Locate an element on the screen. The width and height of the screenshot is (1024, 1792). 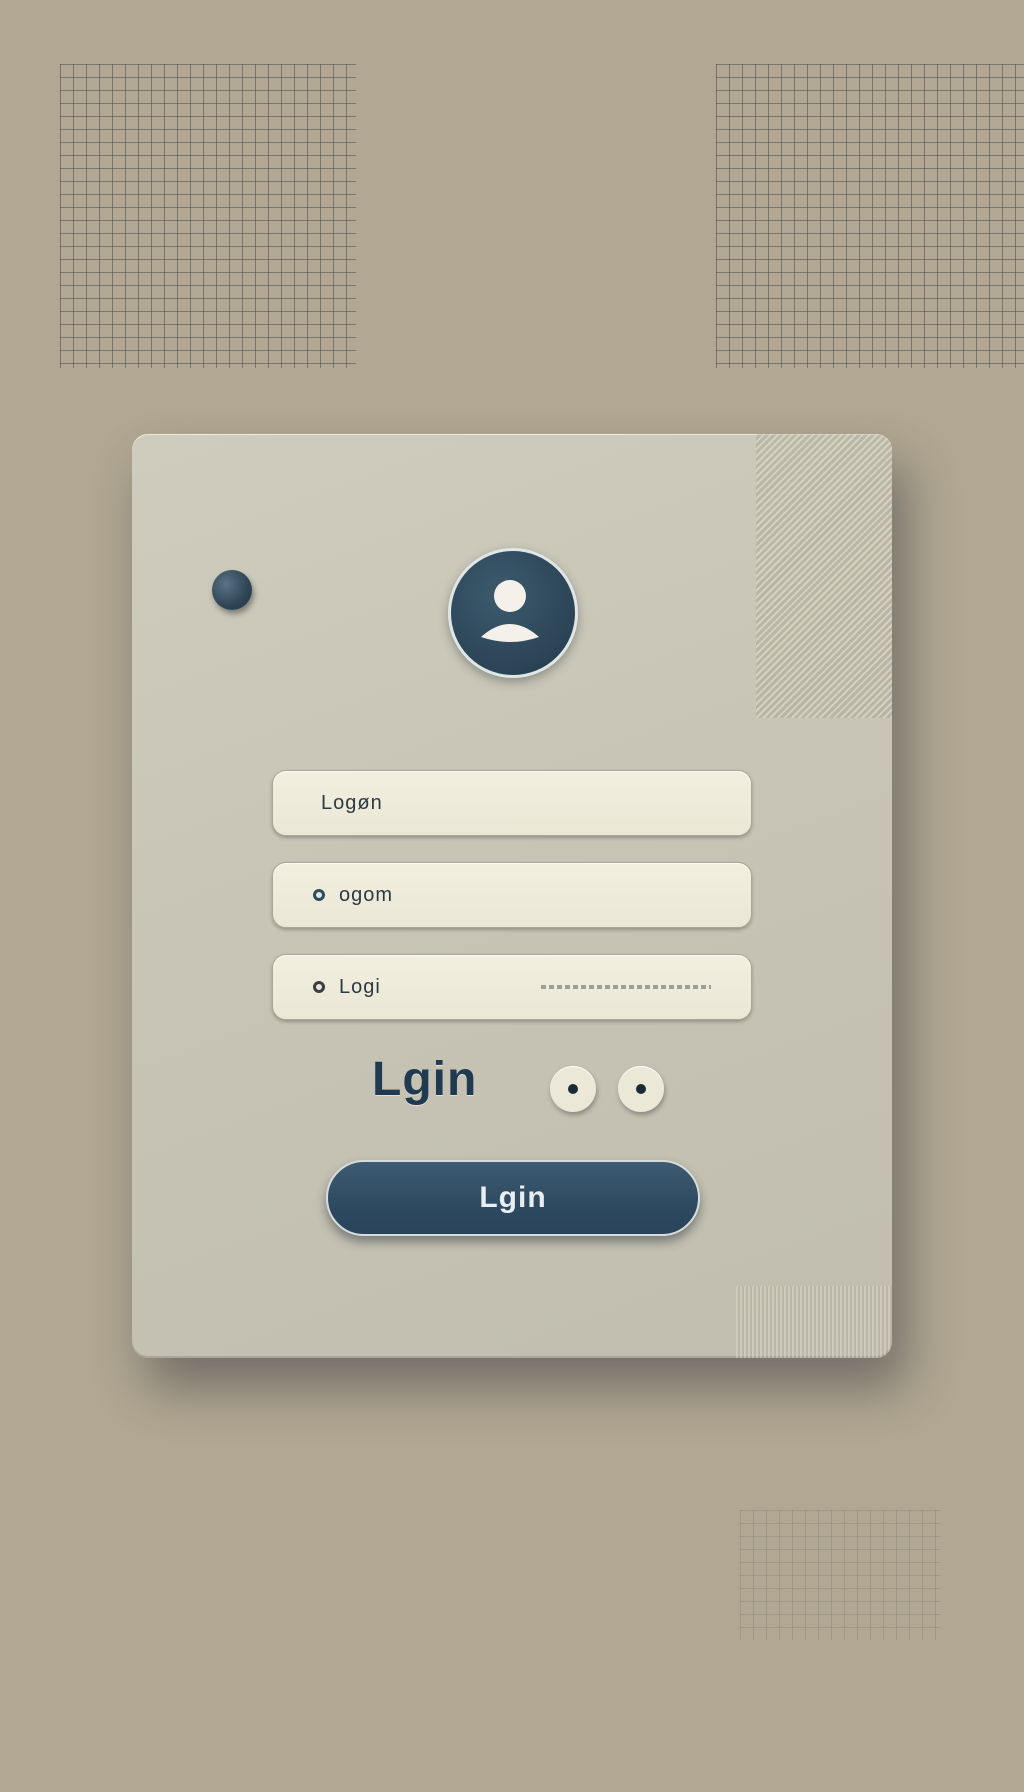
hatch-decoration is located at coordinates (824, 576).